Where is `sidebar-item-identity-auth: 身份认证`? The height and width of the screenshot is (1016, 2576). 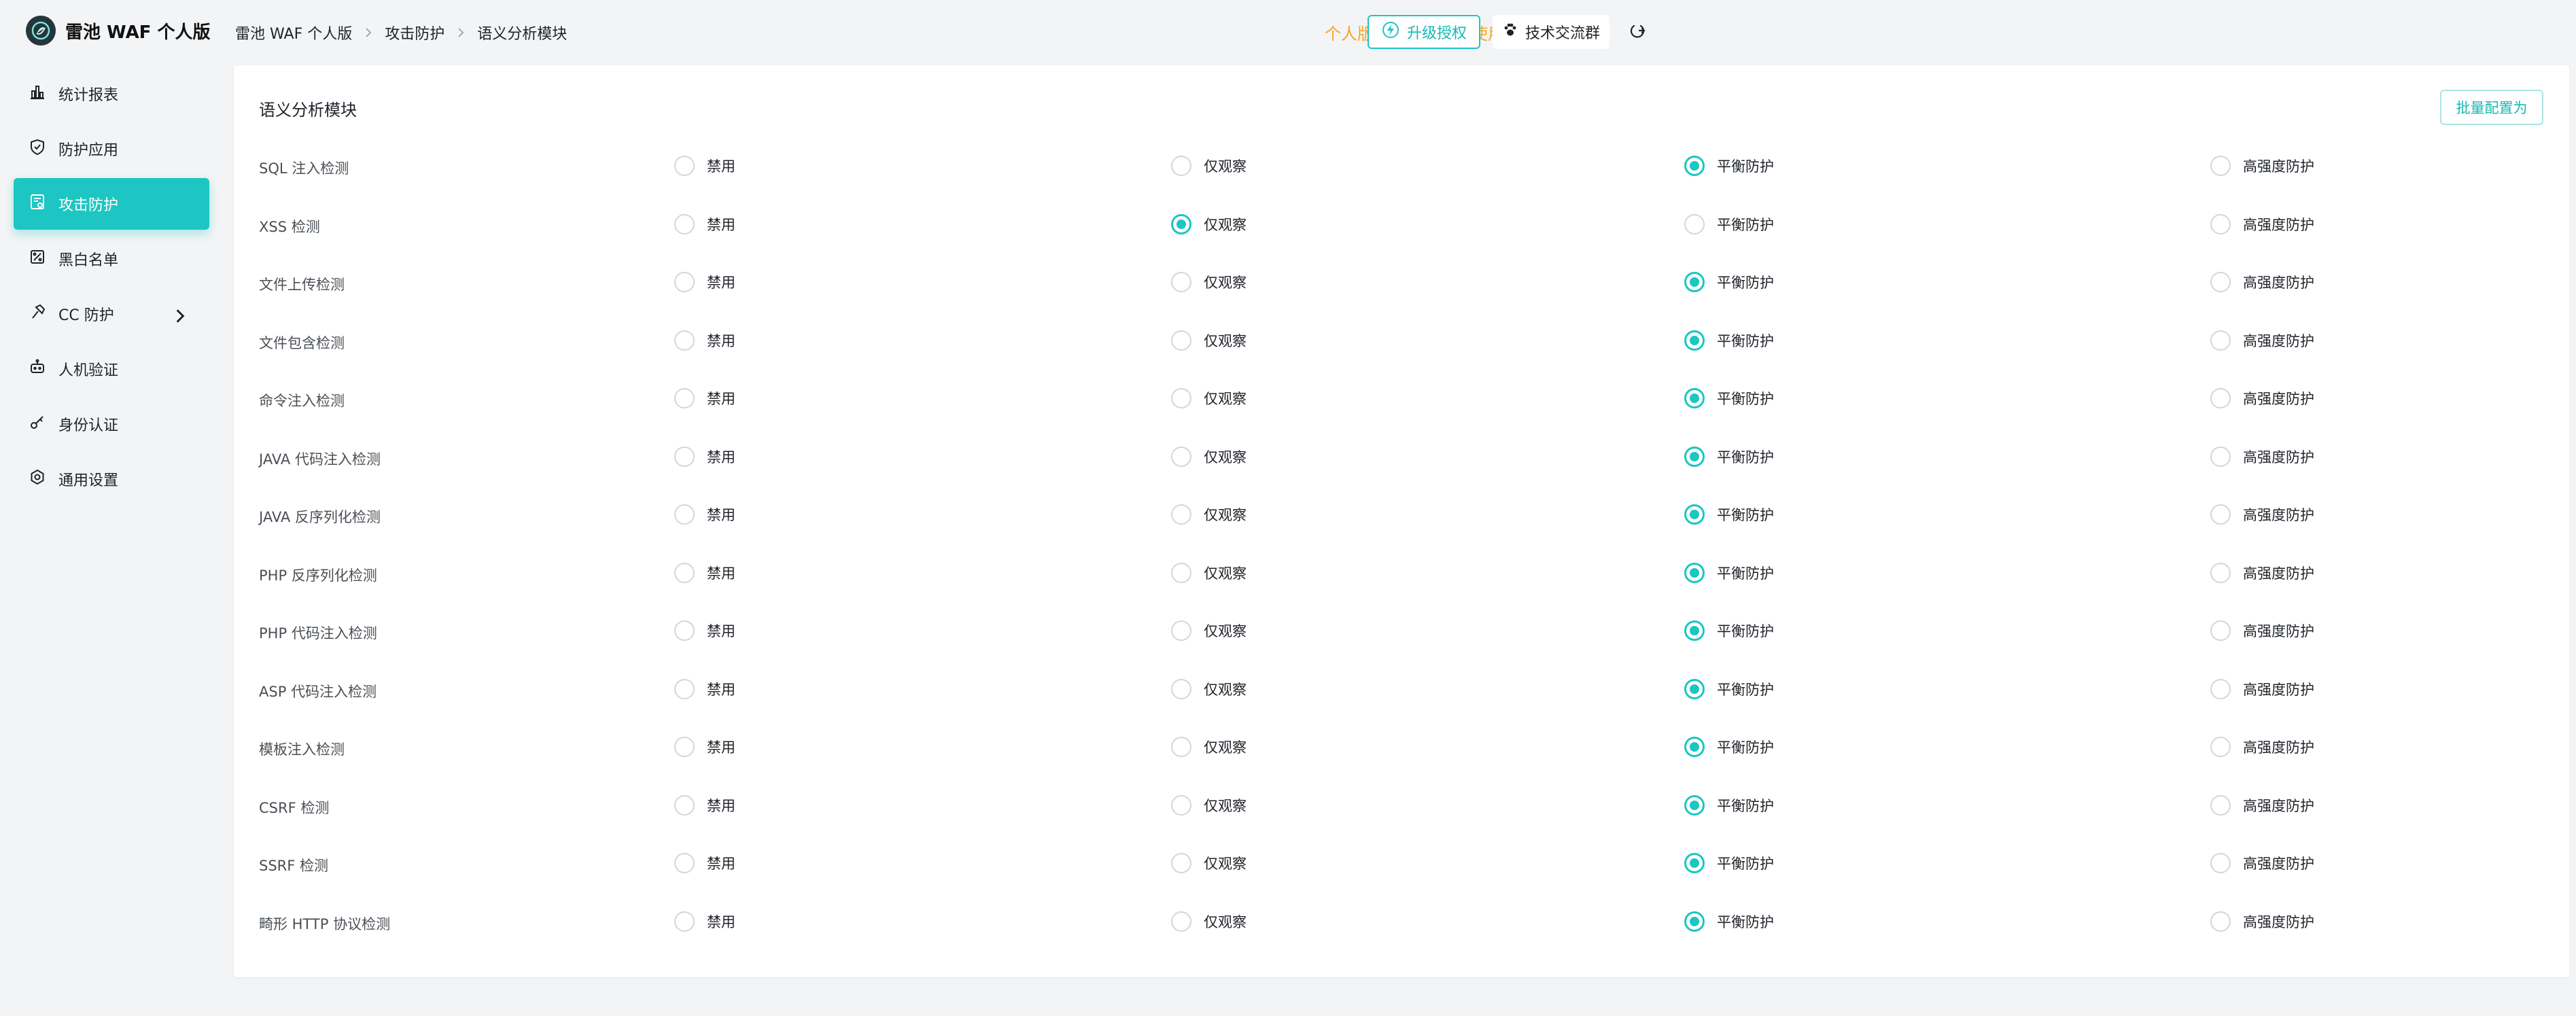
sidebar-item-identity-auth: 身份认证 is located at coordinates (111, 424).